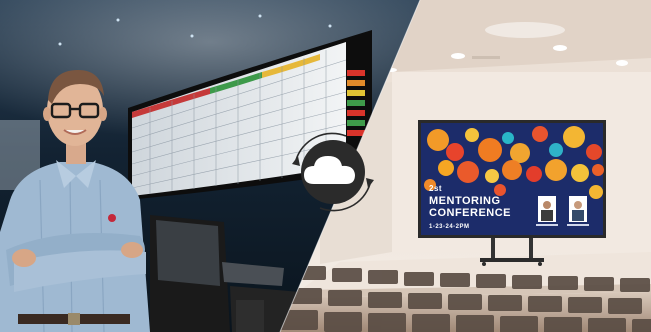 The height and width of the screenshot is (332, 651). I want to click on screen-date: 1-23-24-2PM, so click(449, 227).